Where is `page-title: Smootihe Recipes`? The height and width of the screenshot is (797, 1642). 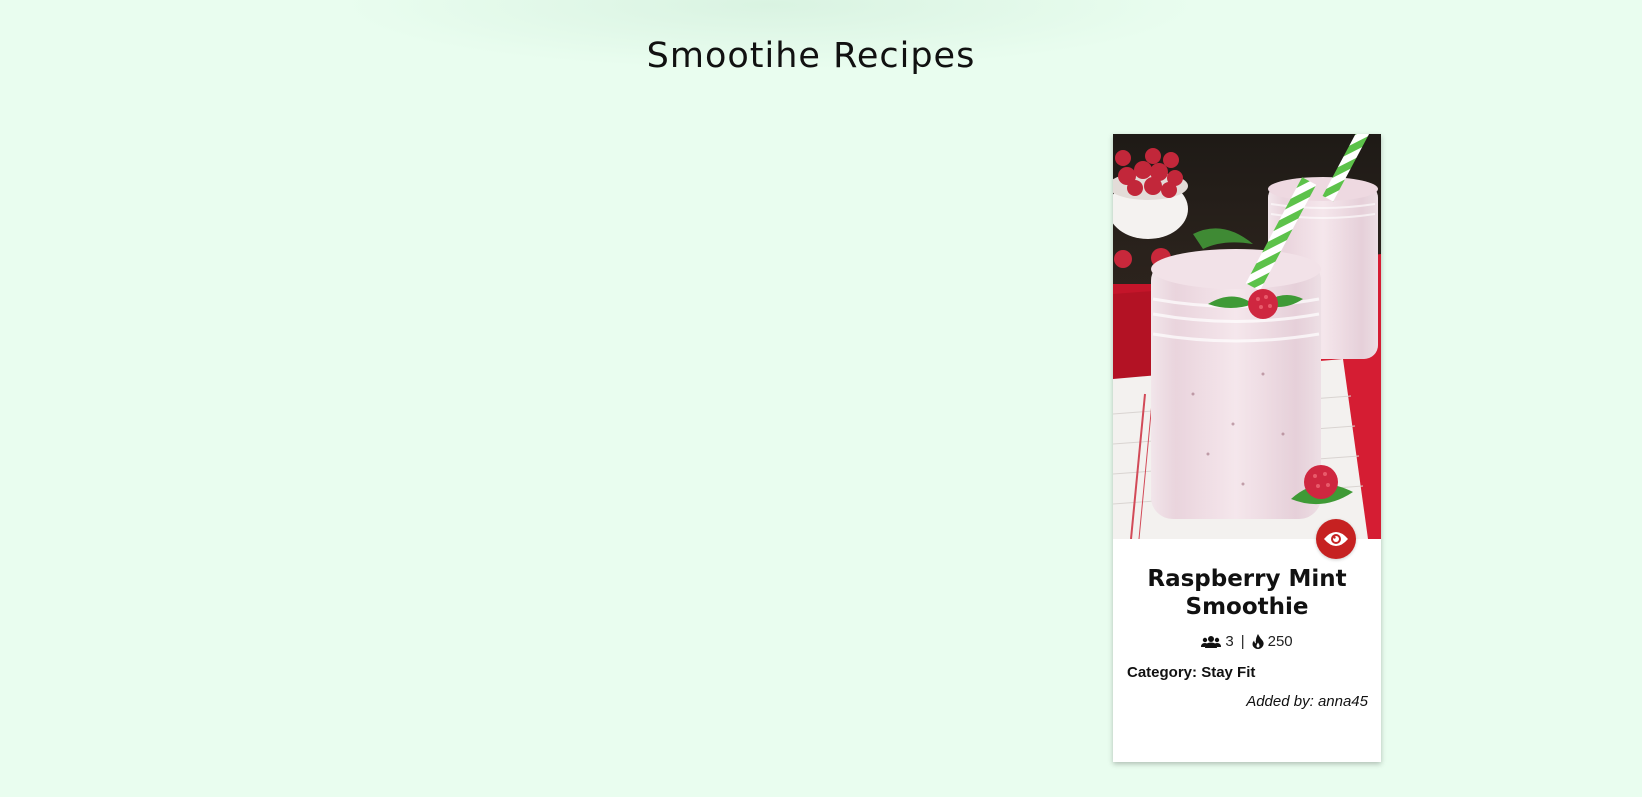
page-title: Smootihe Recipes is located at coordinates (811, 56).